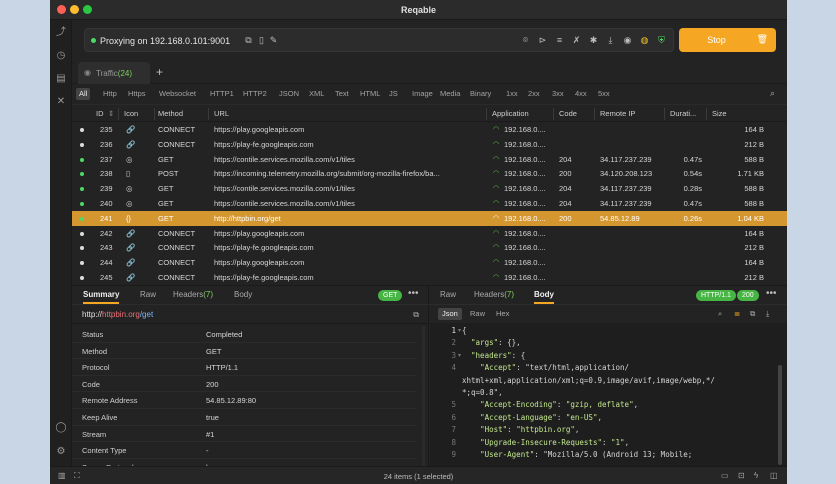 Image resolution: width=836 pixels, height=484 pixels. What do you see at coordinates (727, 40) in the screenshot?
I see `stop-button: Stop 🗑` at bounding box center [727, 40].